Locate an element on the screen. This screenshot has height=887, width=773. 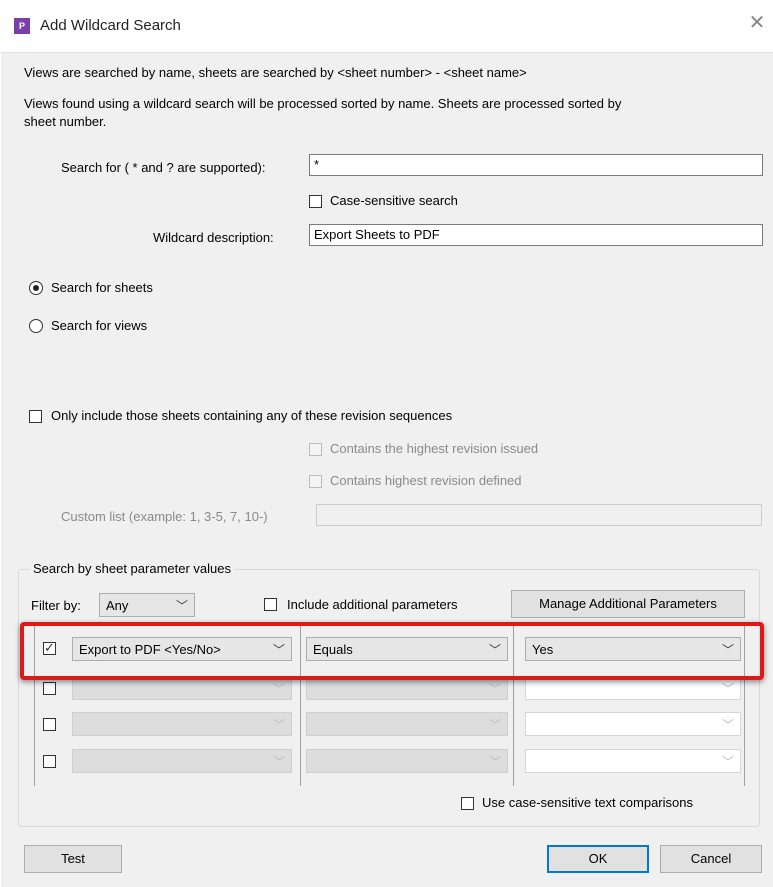
row-4-checkbox is located at coordinates (49, 761).